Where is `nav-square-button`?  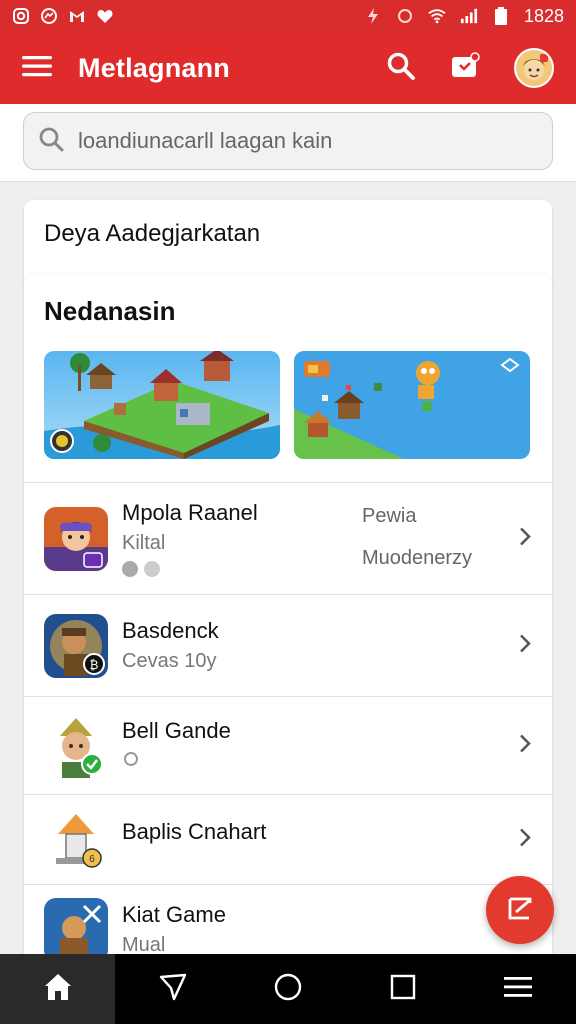
nav-square-button is located at coordinates (403, 989).